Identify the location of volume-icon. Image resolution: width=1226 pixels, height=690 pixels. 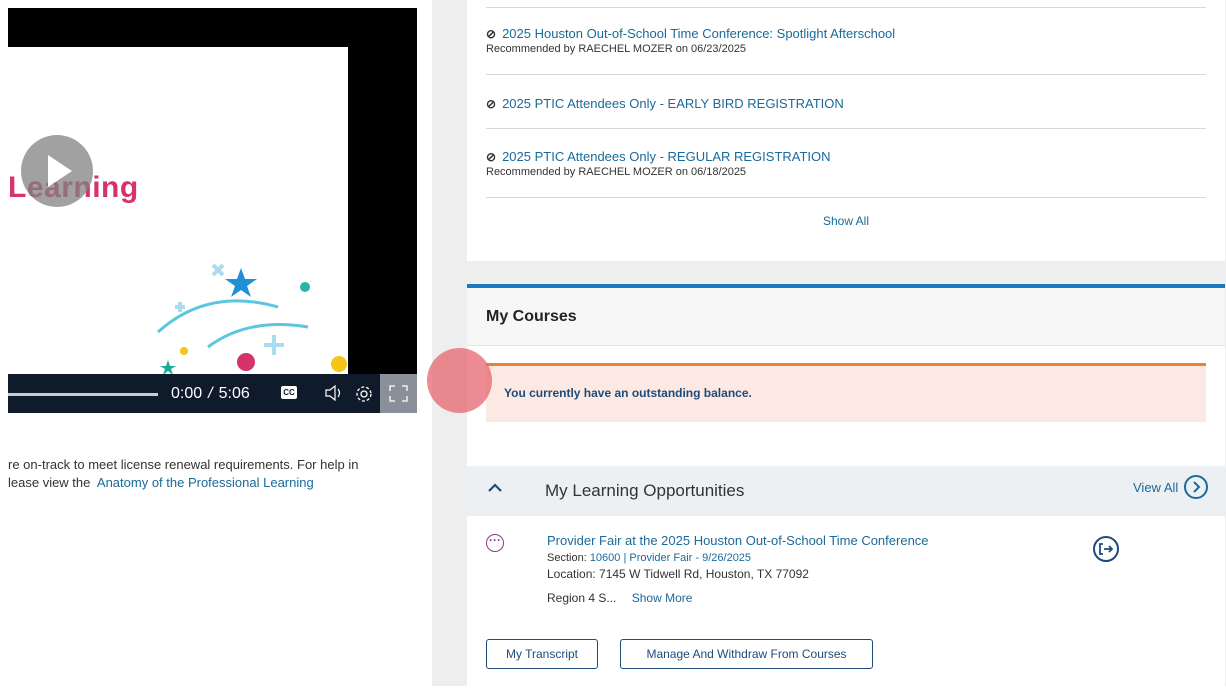
(334, 394).